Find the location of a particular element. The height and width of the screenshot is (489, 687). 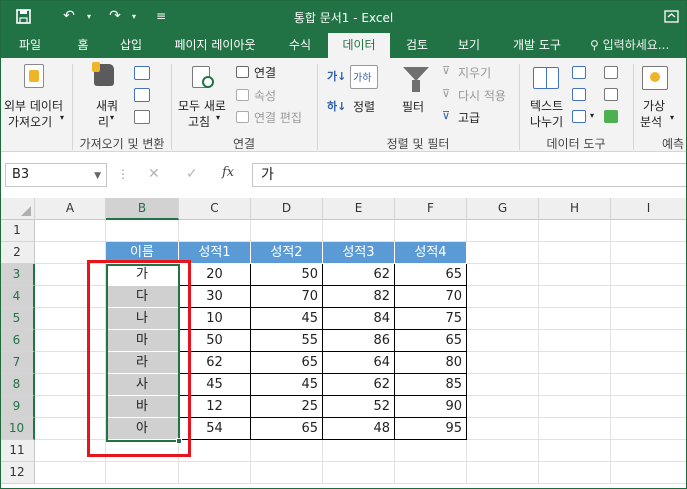

reapply-button: 다시 적용 is located at coordinates (482, 95).